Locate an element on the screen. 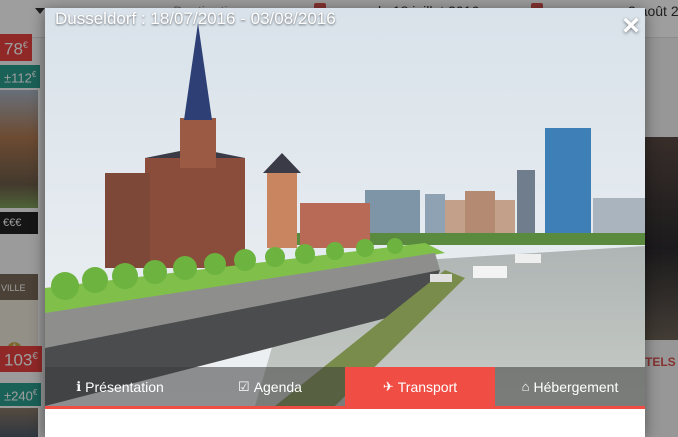  tab-presentation: ℹ Présentation is located at coordinates (120, 386).